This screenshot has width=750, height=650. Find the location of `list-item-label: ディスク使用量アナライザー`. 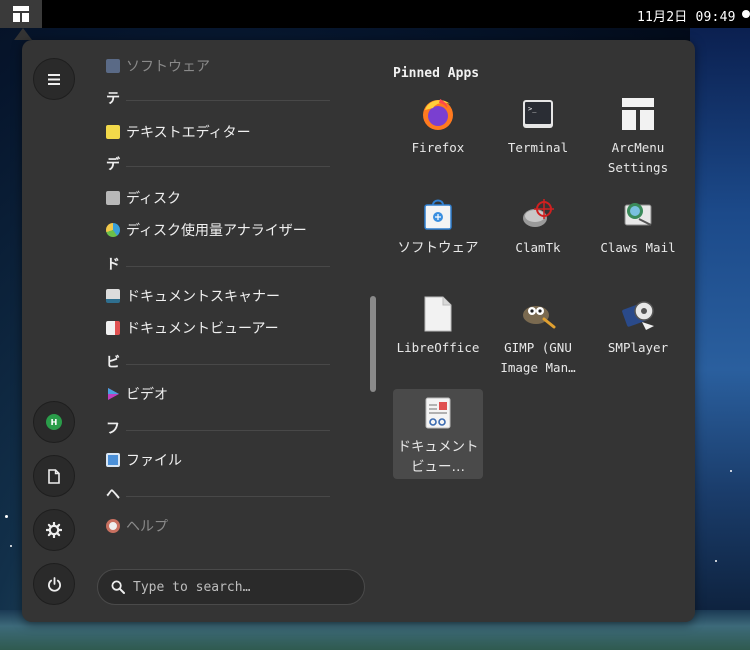

list-item-label: ディスク使用量アナライザー is located at coordinates (216, 231).